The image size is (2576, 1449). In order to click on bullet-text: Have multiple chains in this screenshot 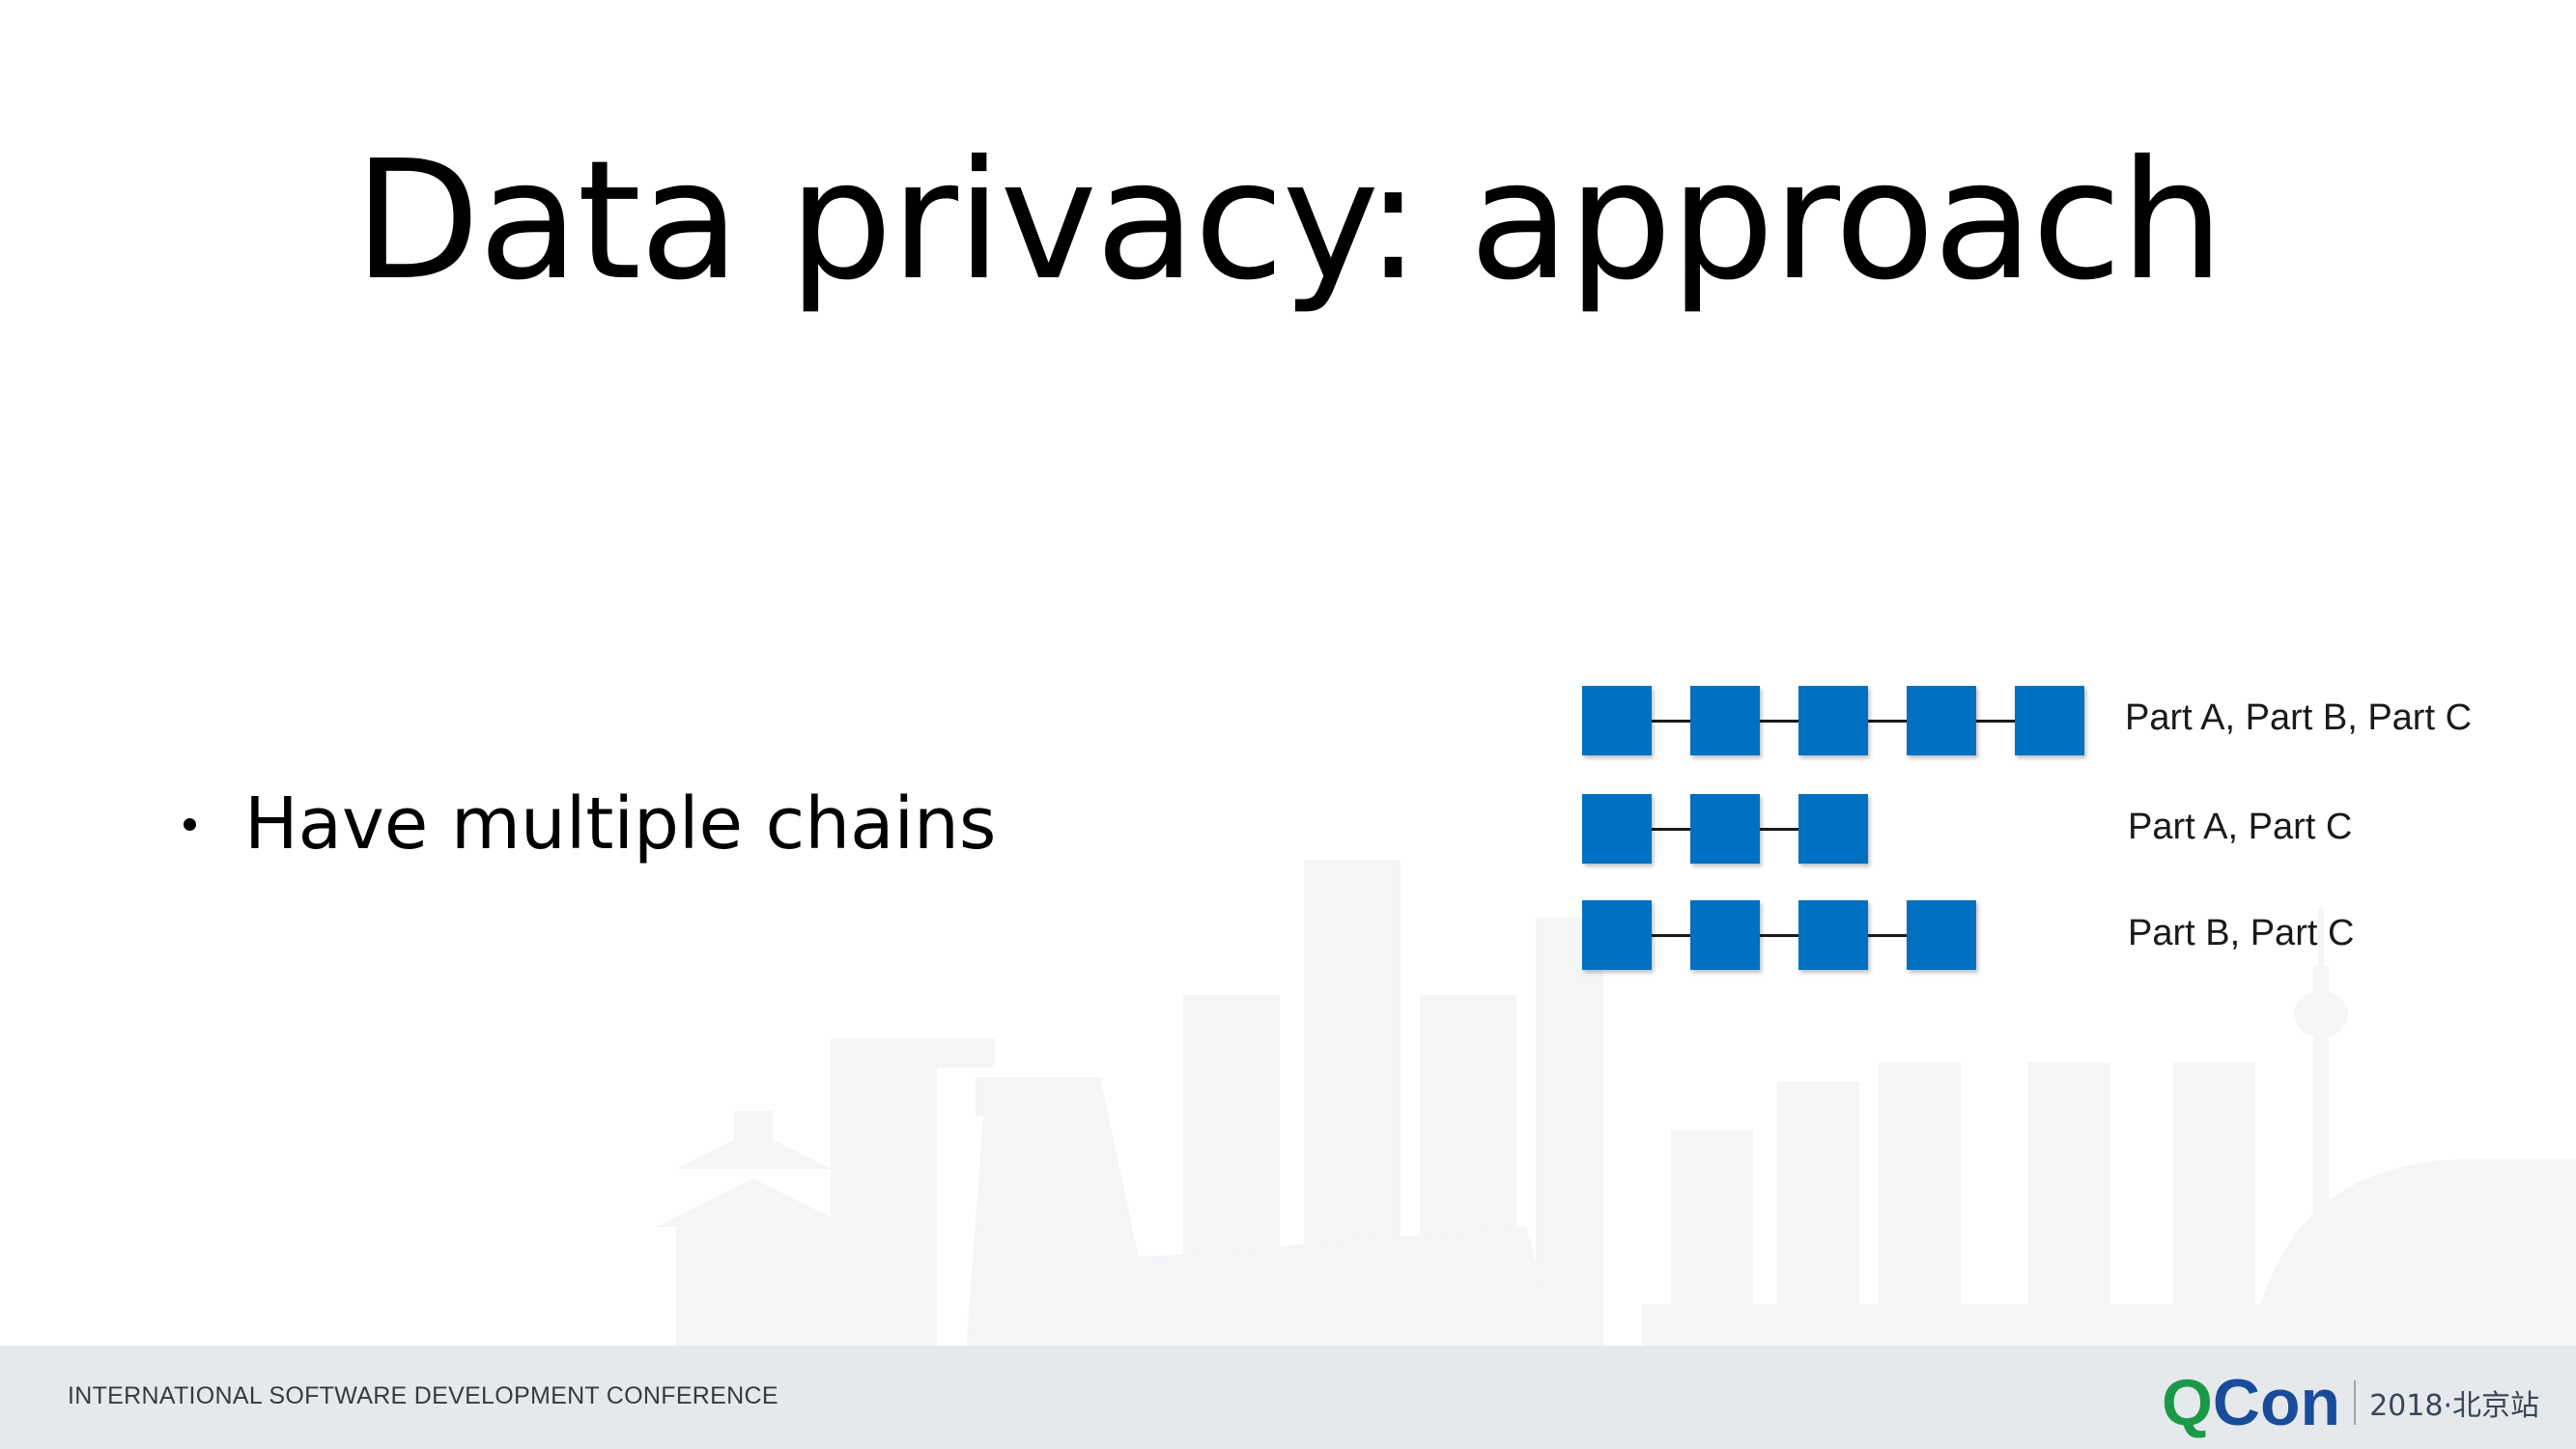, I will do `click(620, 824)`.